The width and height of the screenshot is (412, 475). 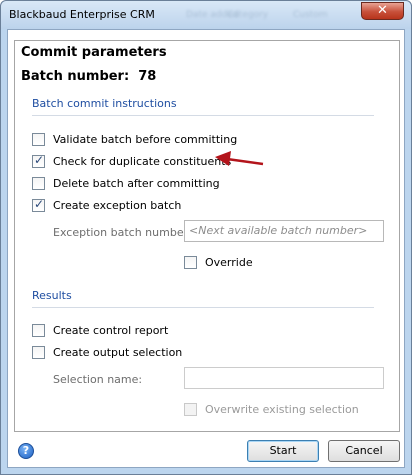 I want to click on create-exception-batch-label: Create exception batch, so click(x=117, y=205).